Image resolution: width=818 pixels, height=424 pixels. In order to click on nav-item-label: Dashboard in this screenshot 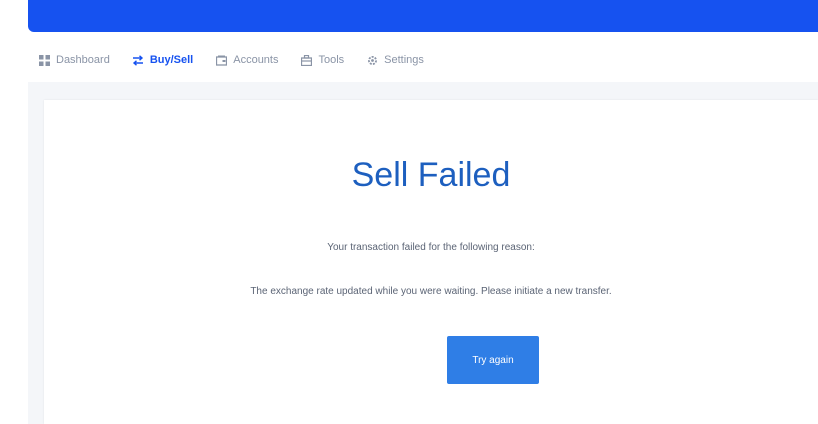, I will do `click(83, 60)`.